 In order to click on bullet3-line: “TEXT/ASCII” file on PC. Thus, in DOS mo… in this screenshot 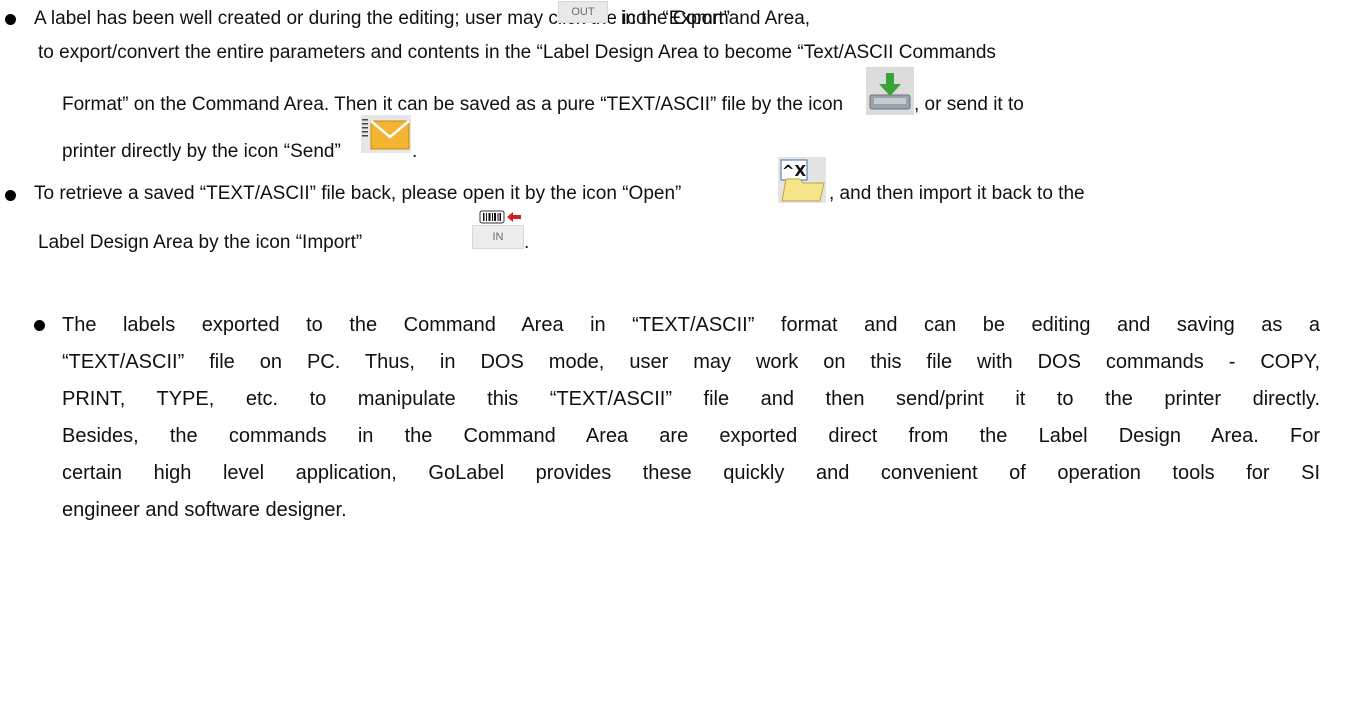, I will do `click(691, 362)`.